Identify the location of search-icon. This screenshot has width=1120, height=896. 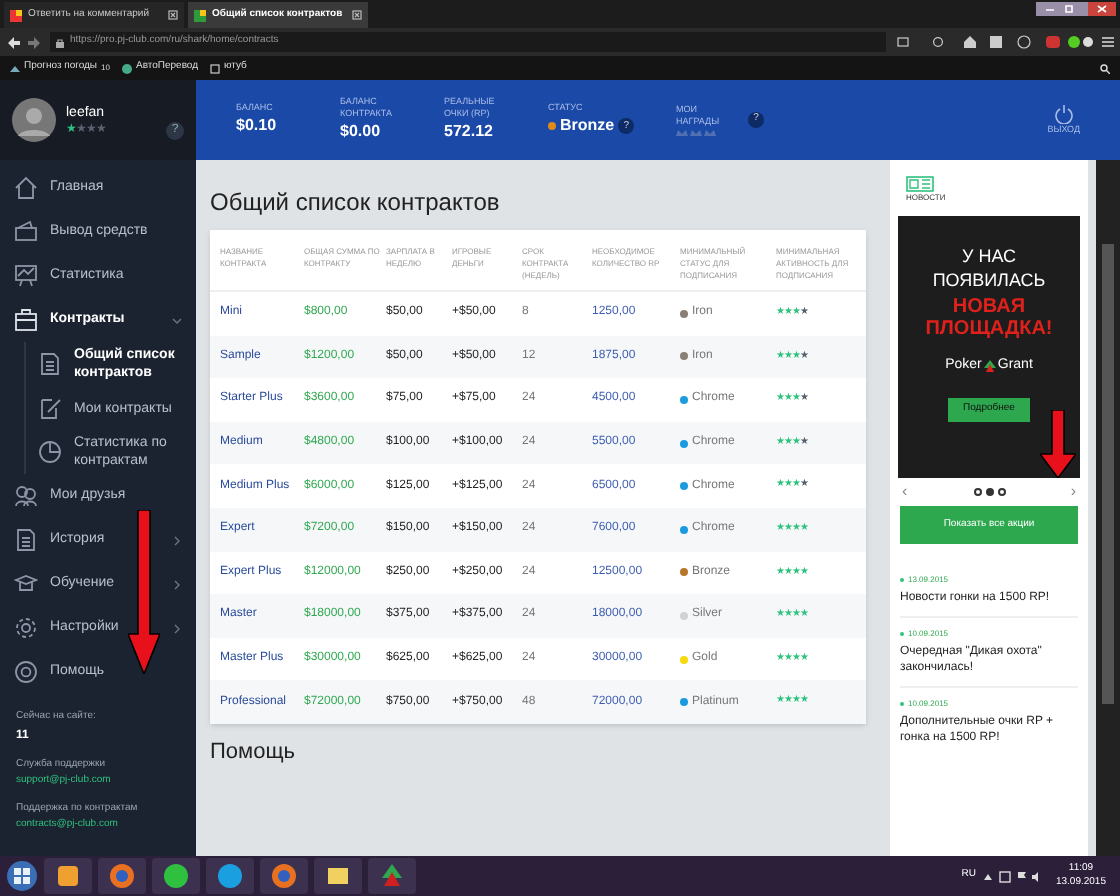
(1105, 68).